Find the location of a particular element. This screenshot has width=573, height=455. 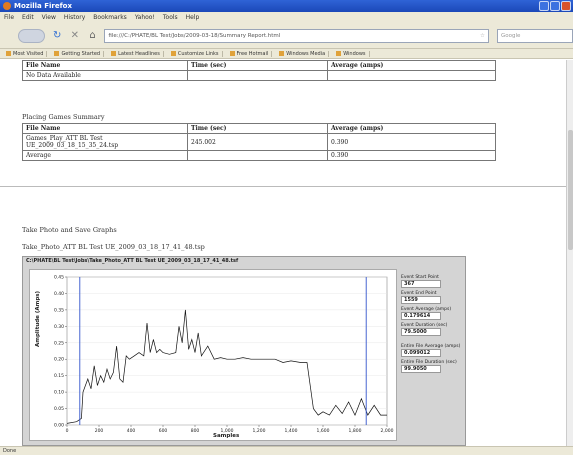

y-tick-label: 0.30 is located at coordinates (59, 327).